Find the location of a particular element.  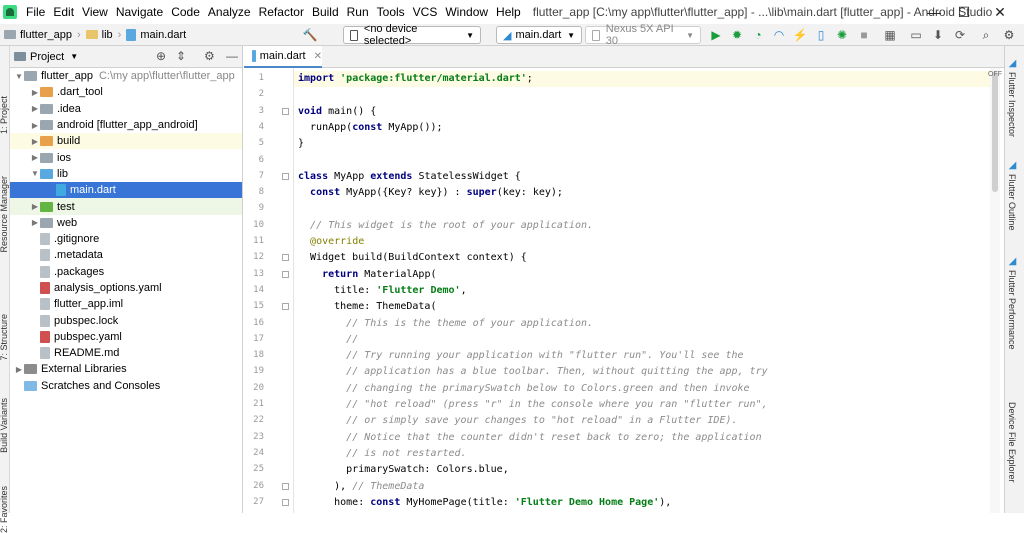

menu-item-code: Code is located at coordinates (185, 12).